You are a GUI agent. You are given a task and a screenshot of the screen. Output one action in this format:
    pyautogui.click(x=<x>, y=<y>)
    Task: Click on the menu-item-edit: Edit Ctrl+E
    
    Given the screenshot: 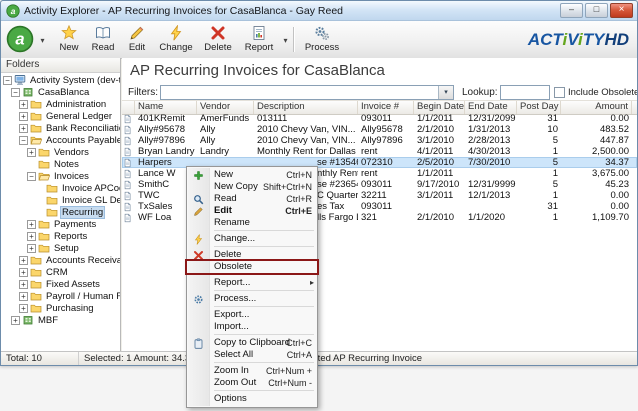 What is the action you would take?
    pyautogui.click(x=252, y=211)
    